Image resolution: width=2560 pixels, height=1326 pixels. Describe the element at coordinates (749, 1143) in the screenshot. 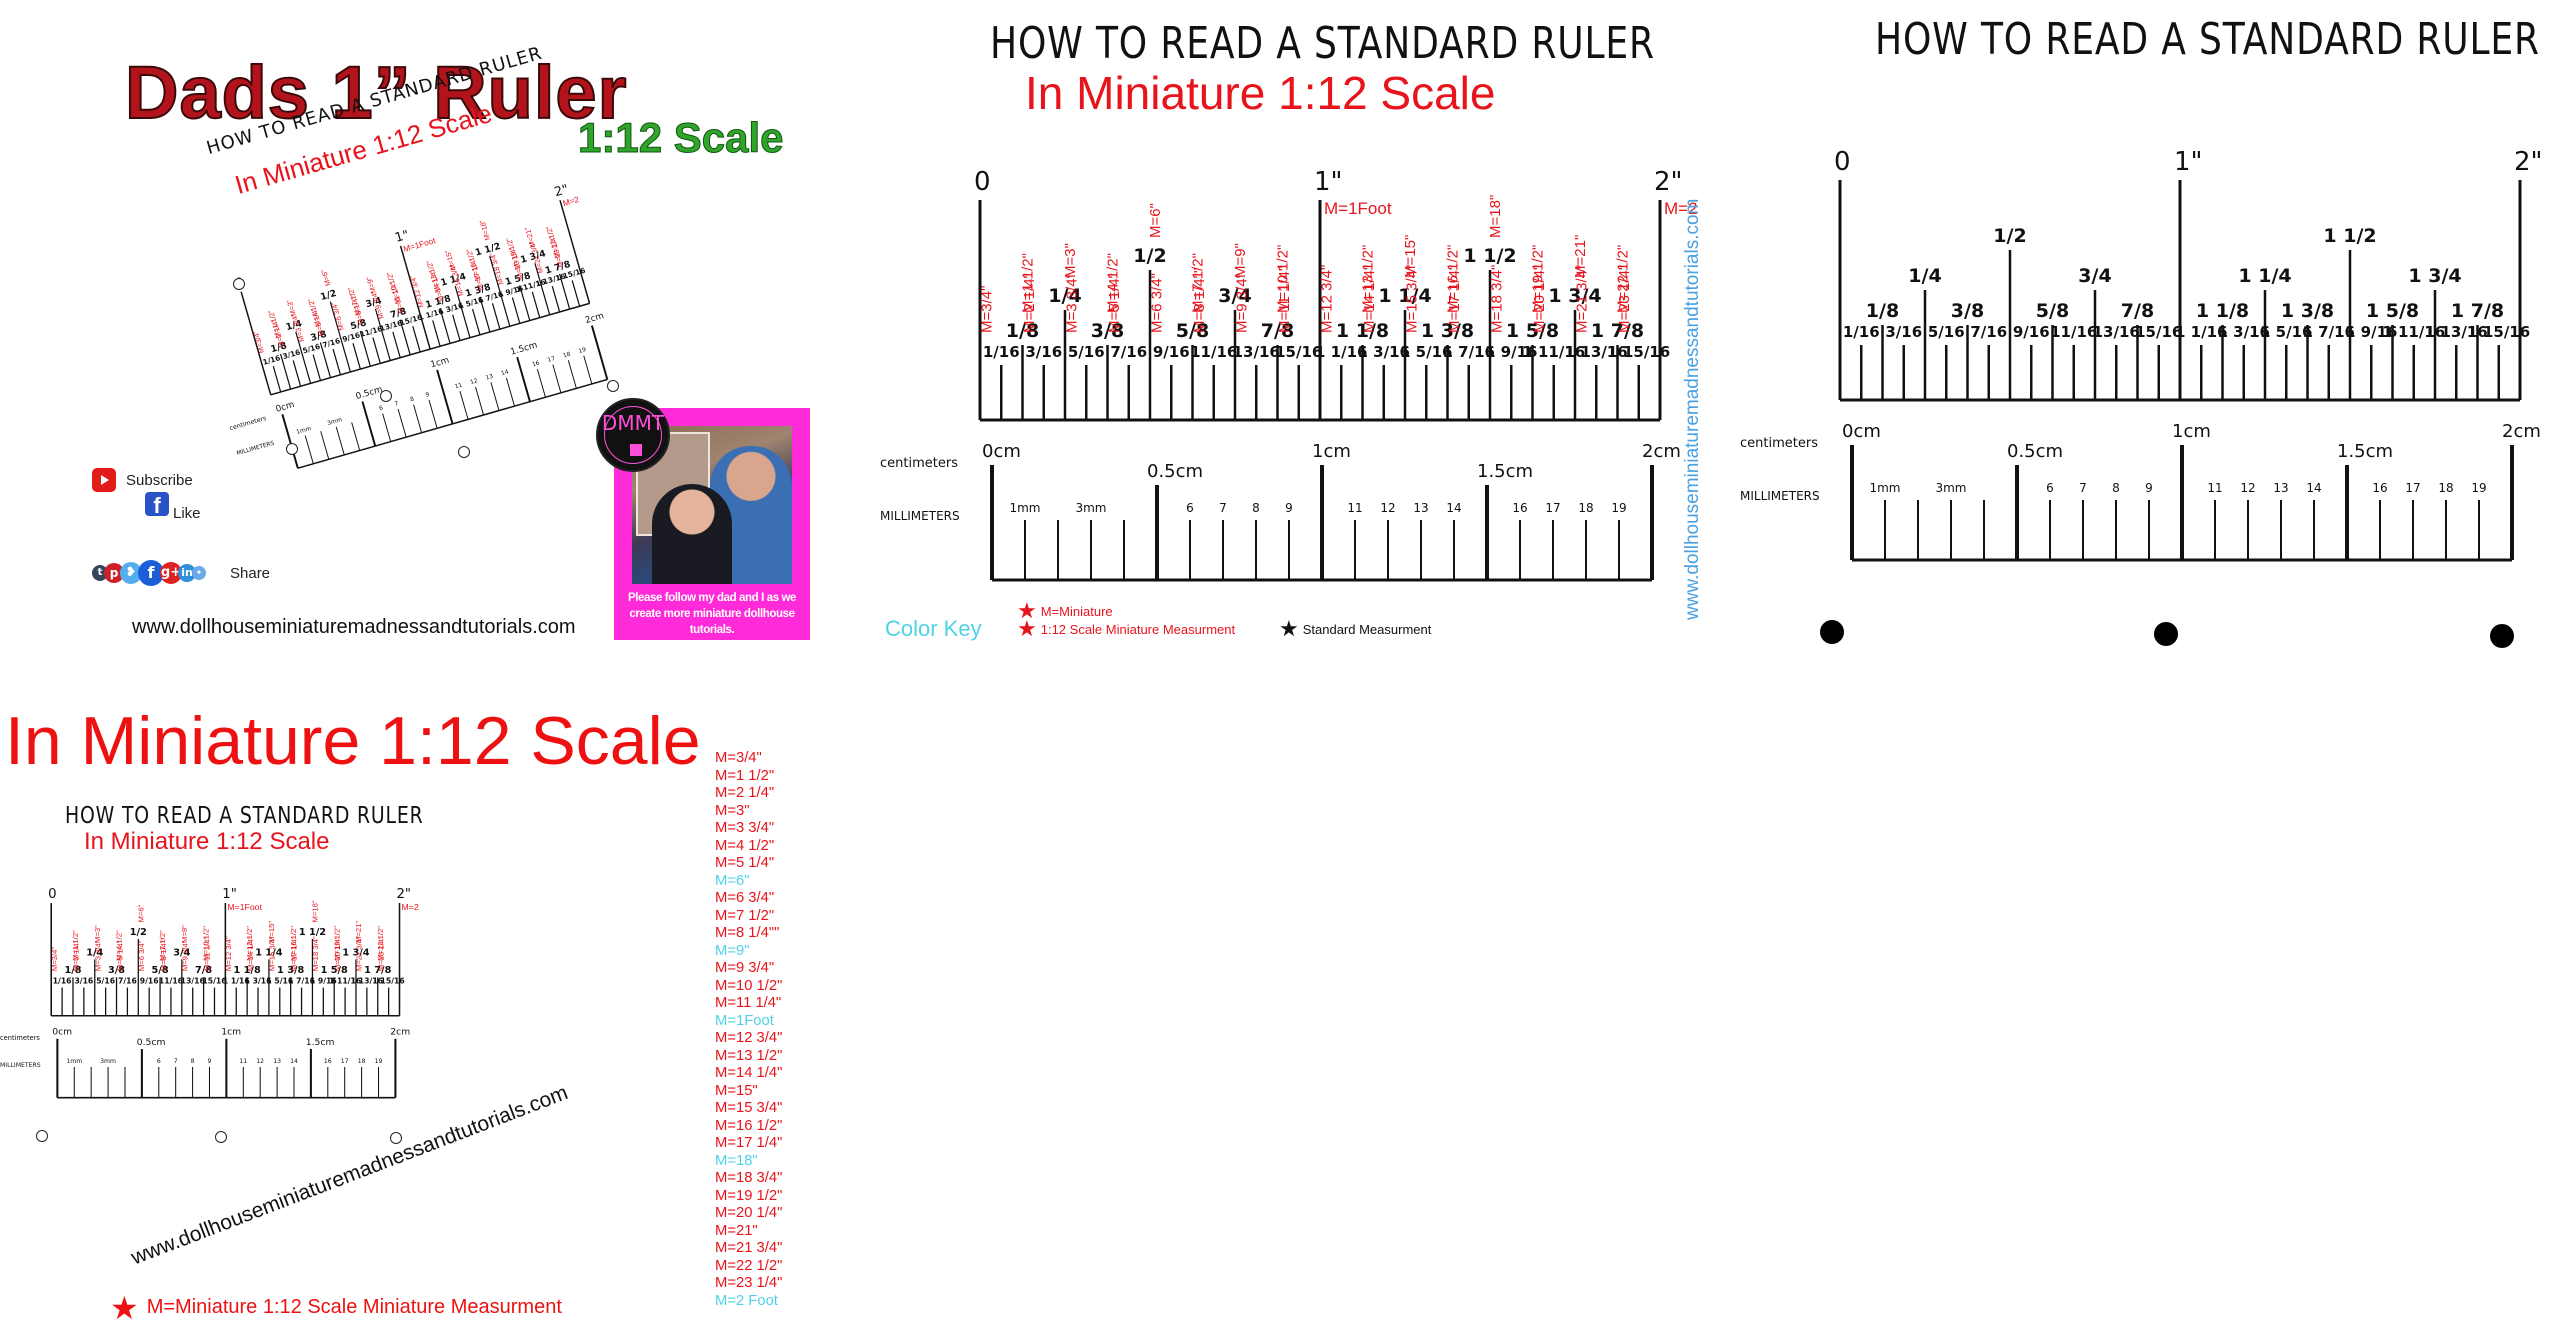

I see `measurement-list-item: M=17 1/4"` at that location.